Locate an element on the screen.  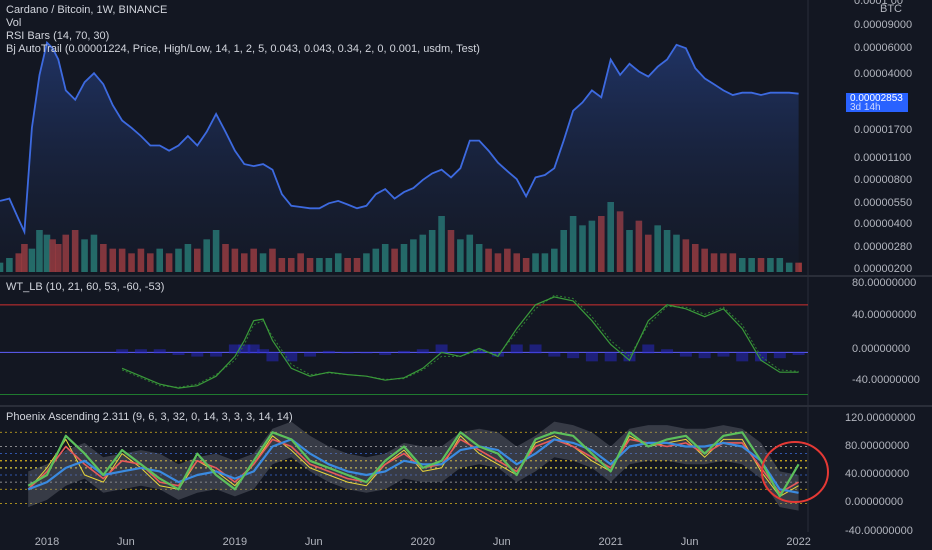
time-axis: 2018 Jun 2019 Jun 2020 Jun 2021 Jun 2022 is located at coordinates (423, 542).